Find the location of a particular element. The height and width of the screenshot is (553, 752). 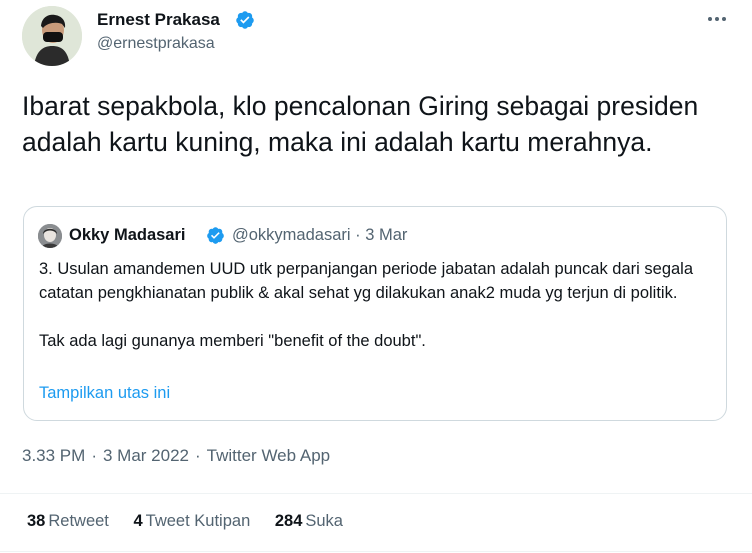

show-thread-link: Tampilkan utas ini is located at coordinates (104, 393).